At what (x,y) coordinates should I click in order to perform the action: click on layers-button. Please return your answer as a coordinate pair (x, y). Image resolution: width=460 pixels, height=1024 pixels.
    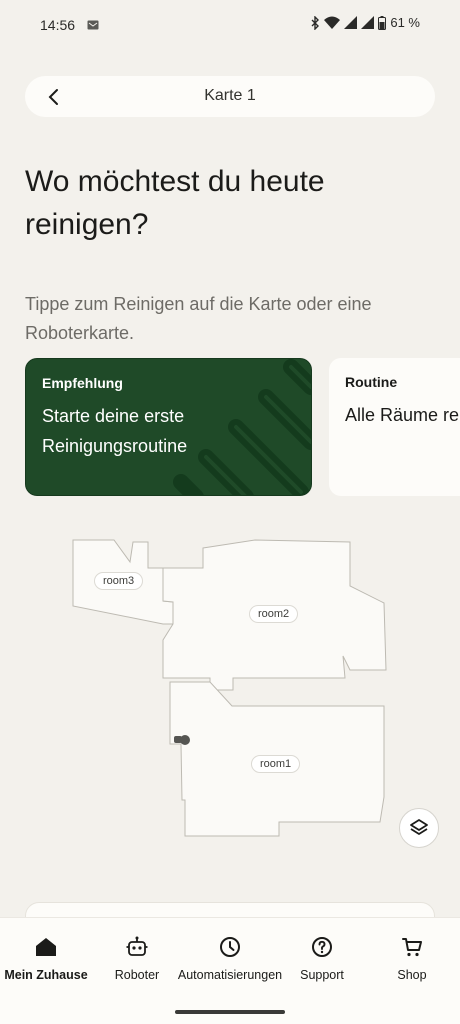
    Looking at the image, I should click on (419, 828).